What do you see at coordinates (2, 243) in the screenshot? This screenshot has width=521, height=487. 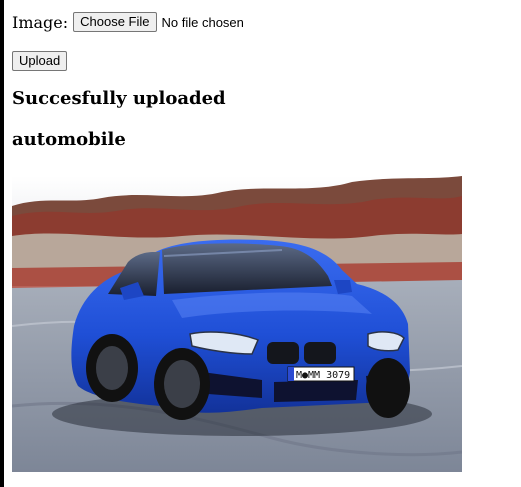 I see `page-left-border` at bounding box center [2, 243].